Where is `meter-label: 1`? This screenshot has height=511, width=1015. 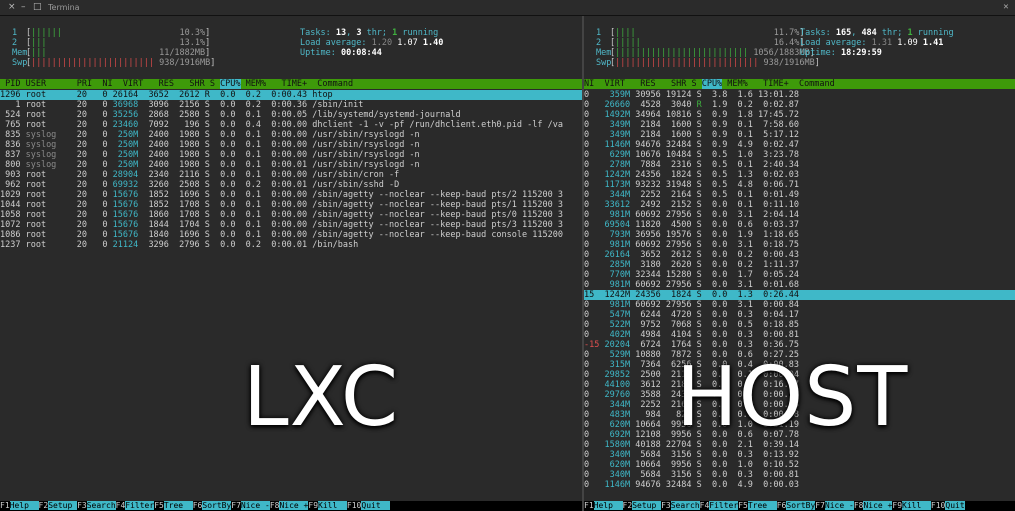 meter-label: 1 is located at coordinates (599, 33).